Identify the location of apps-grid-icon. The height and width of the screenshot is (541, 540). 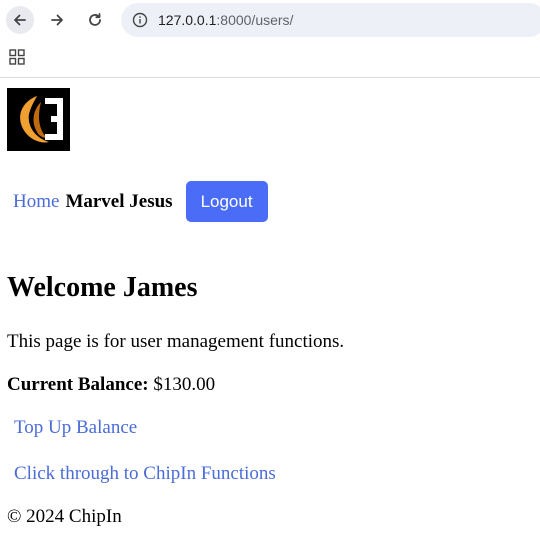
(17, 57).